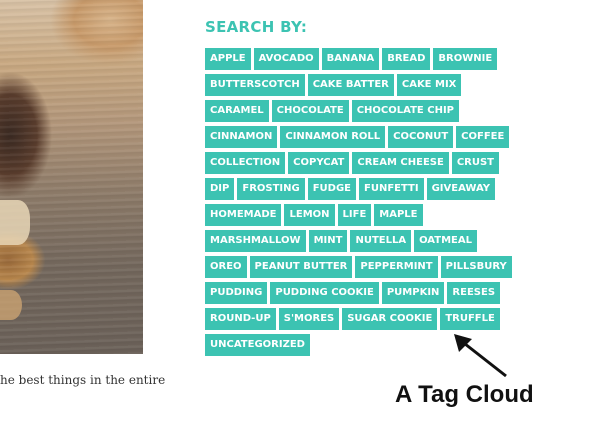 The width and height of the screenshot is (600, 436). I want to click on tag-coffee: COFFEE, so click(483, 137).